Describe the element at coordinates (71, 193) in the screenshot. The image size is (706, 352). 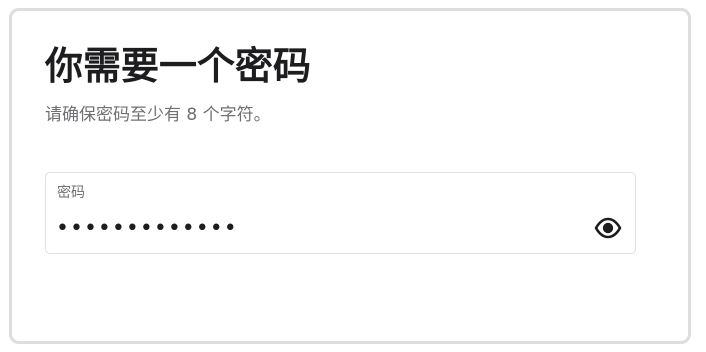
I see `password-field-label: 密码` at that location.